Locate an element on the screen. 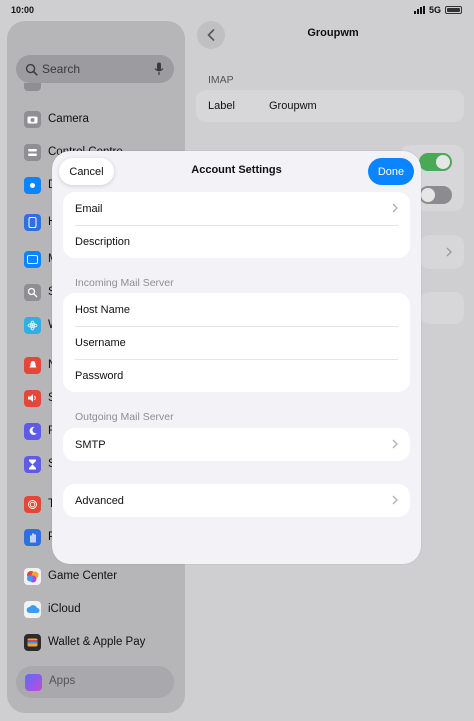 This screenshot has width=474, height=721. wallet-icon is located at coordinates (32, 642).